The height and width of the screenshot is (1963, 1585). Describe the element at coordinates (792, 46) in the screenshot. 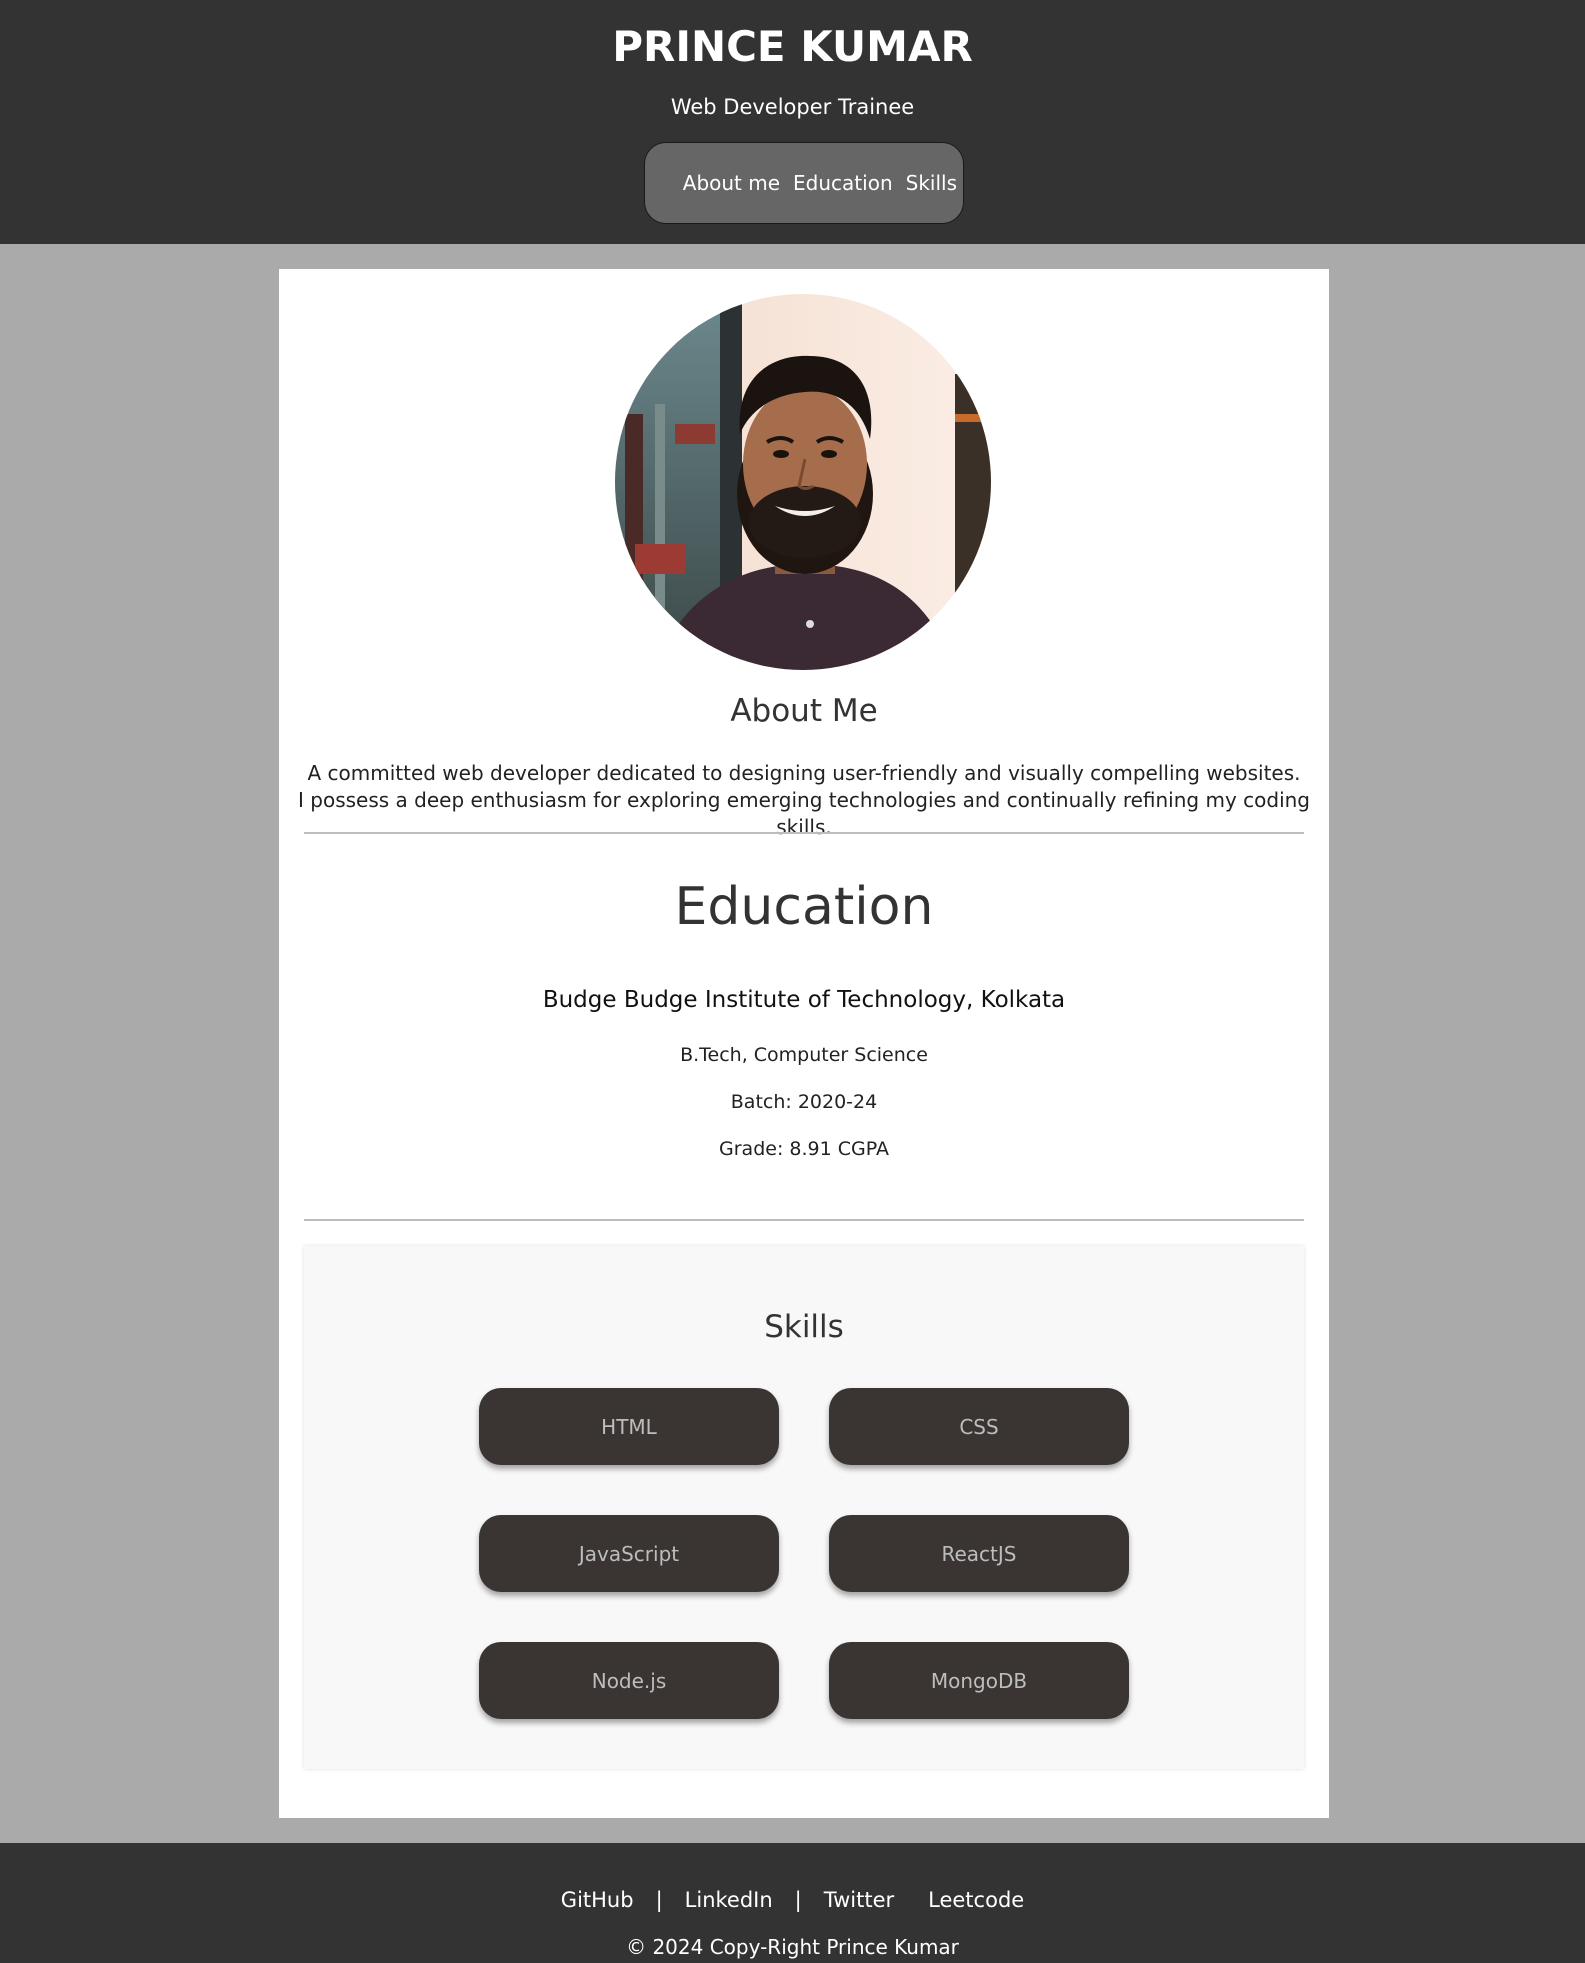

I see `site-name: PRINCE KUMAR` at that location.